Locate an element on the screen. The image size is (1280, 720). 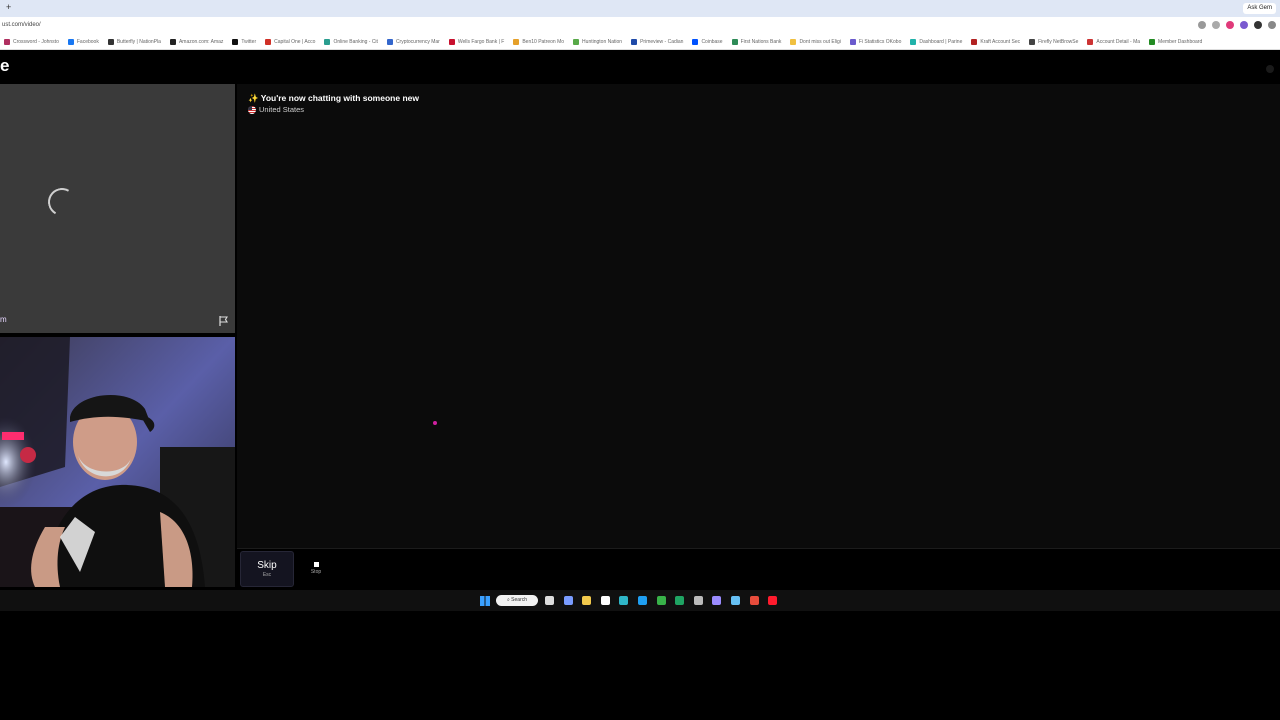
bookmark-item: Facebook is located at coordinates (83, 42).